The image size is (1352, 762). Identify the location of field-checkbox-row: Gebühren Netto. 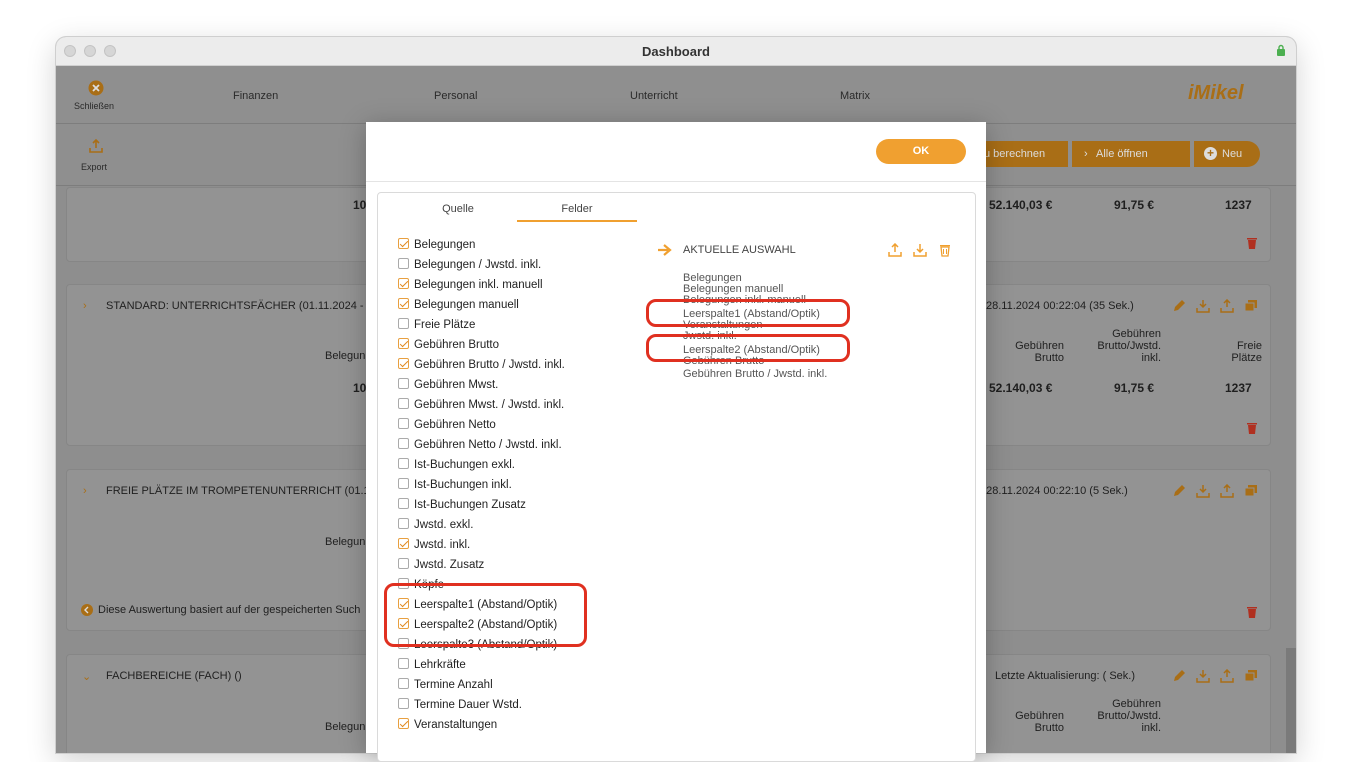
(447, 426).